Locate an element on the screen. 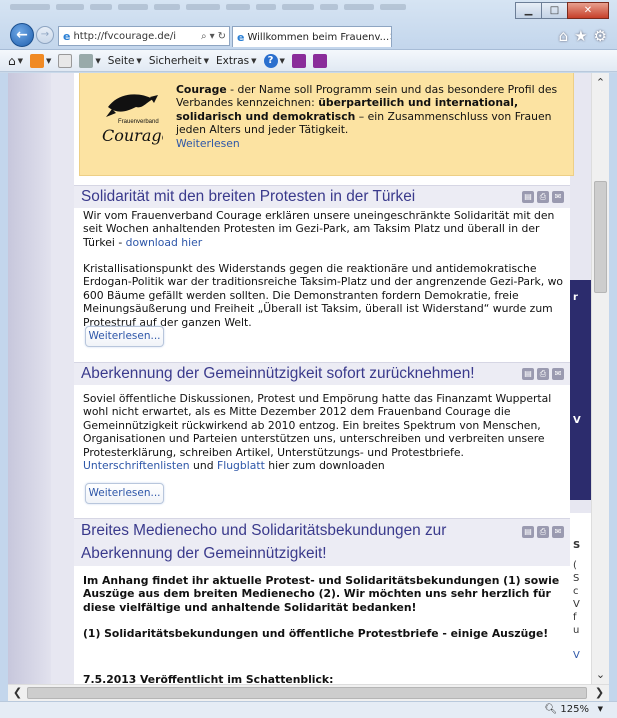  article-text: und is located at coordinates (203, 466).